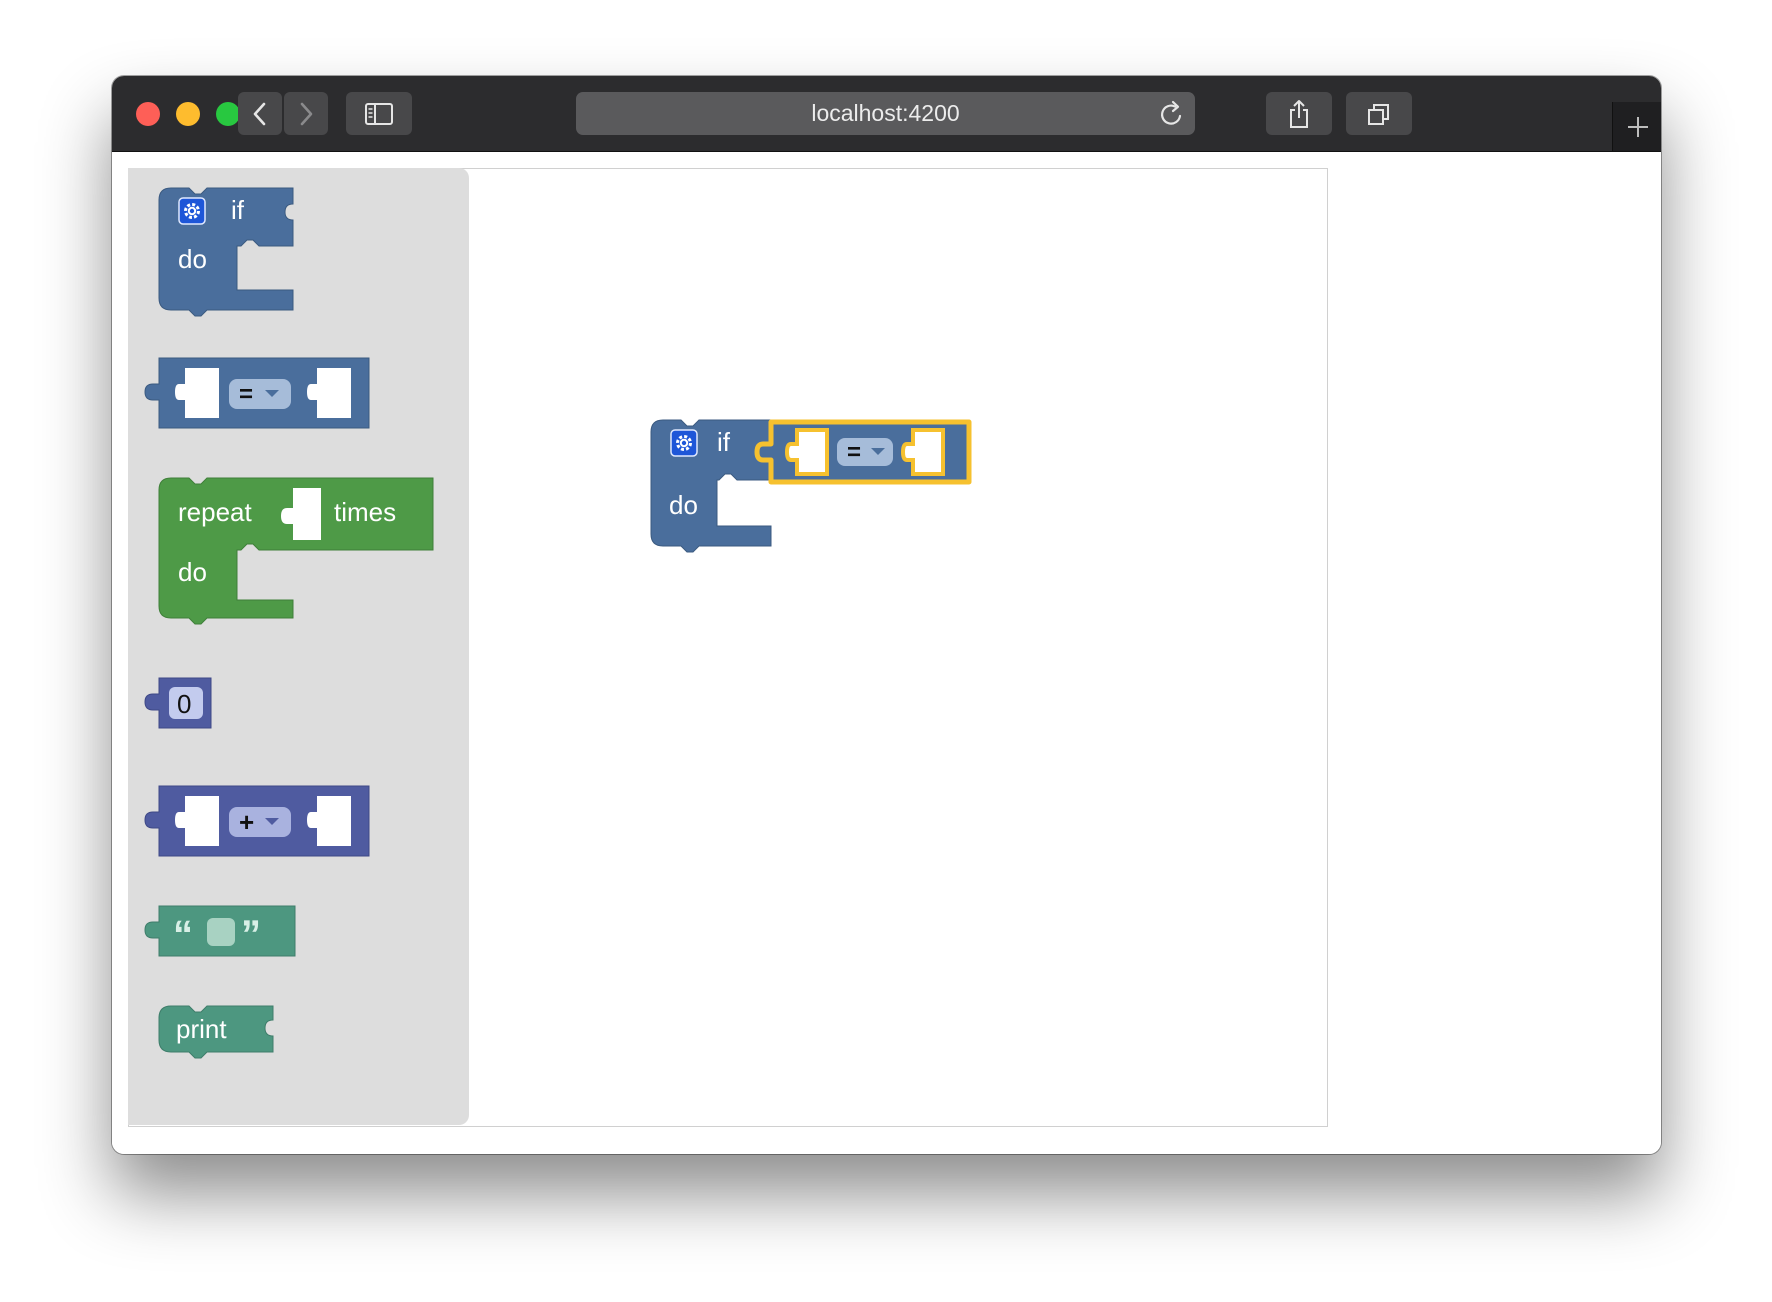 The height and width of the screenshot is (1302, 1772). Describe the element at coordinates (192, 572) in the screenshot. I see `toolbox-repeat-do-label: do` at that location.